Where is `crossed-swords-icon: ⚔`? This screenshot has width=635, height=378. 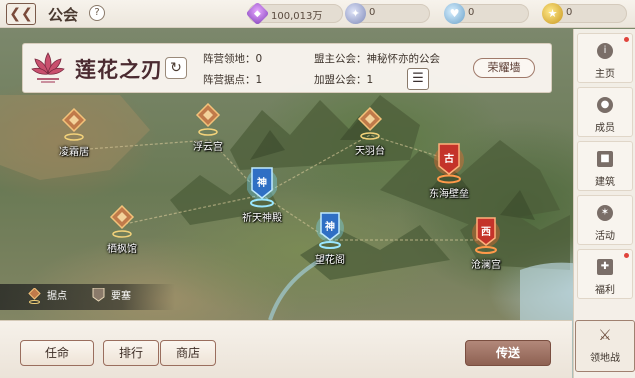 crossed-swords-icon: ⚔ is located at coordinates (605, 335).